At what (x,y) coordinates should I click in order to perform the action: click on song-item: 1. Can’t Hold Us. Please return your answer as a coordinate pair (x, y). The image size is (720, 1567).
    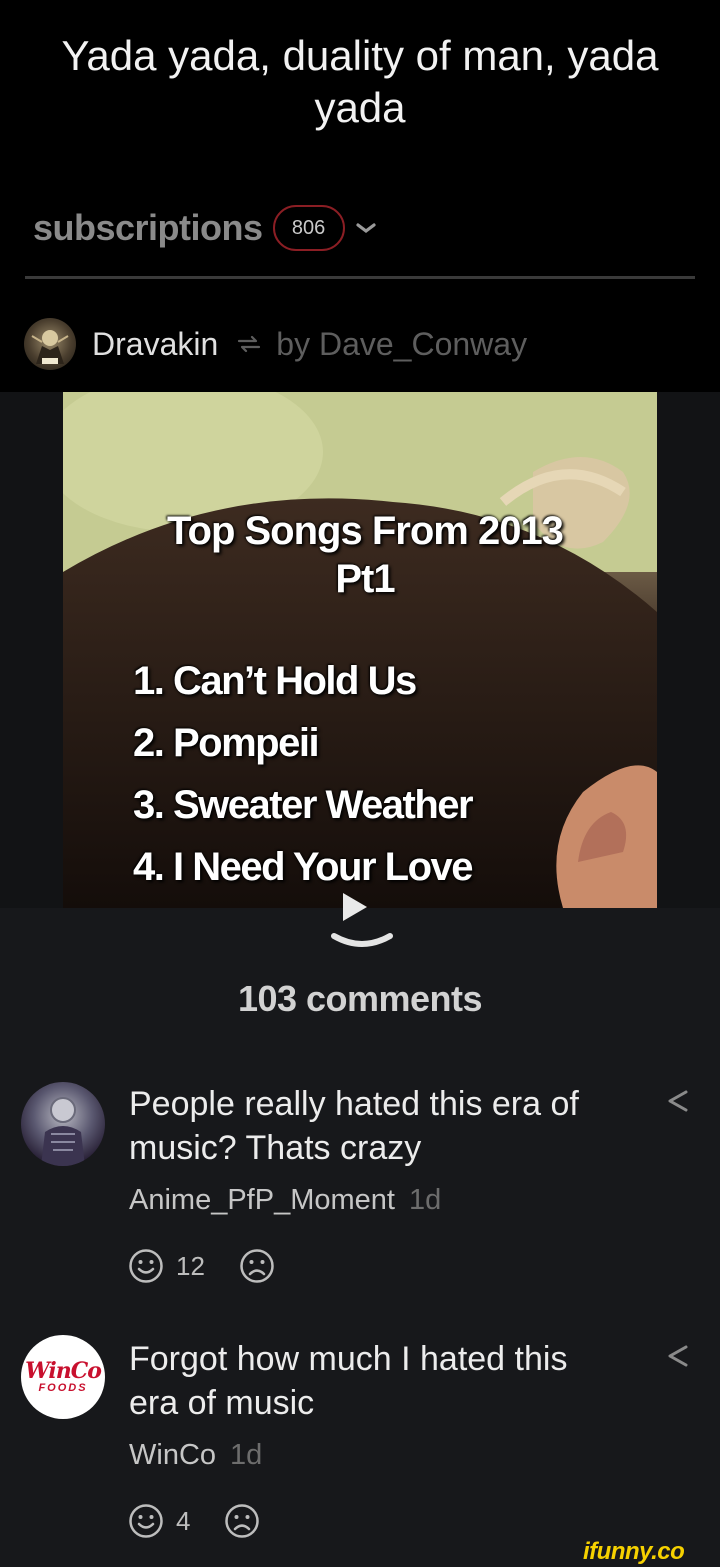
    Looking at the image, I should click on (275, 681).